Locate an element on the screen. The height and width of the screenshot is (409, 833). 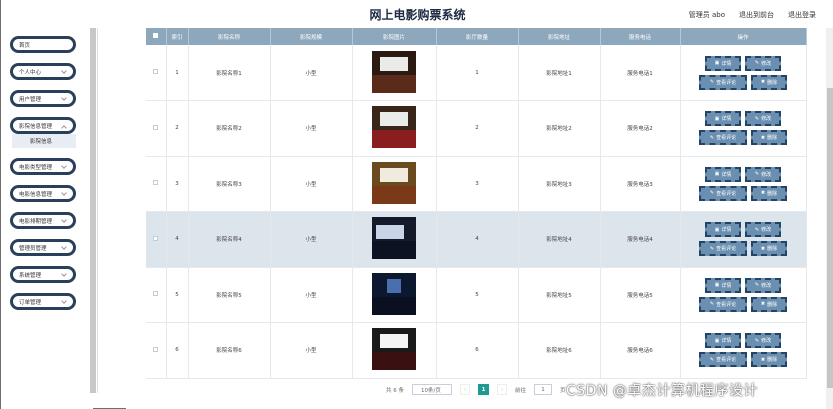
sidebar-item-cinema-info-management: 影院信息管理 is located at coordinates (43, 125).